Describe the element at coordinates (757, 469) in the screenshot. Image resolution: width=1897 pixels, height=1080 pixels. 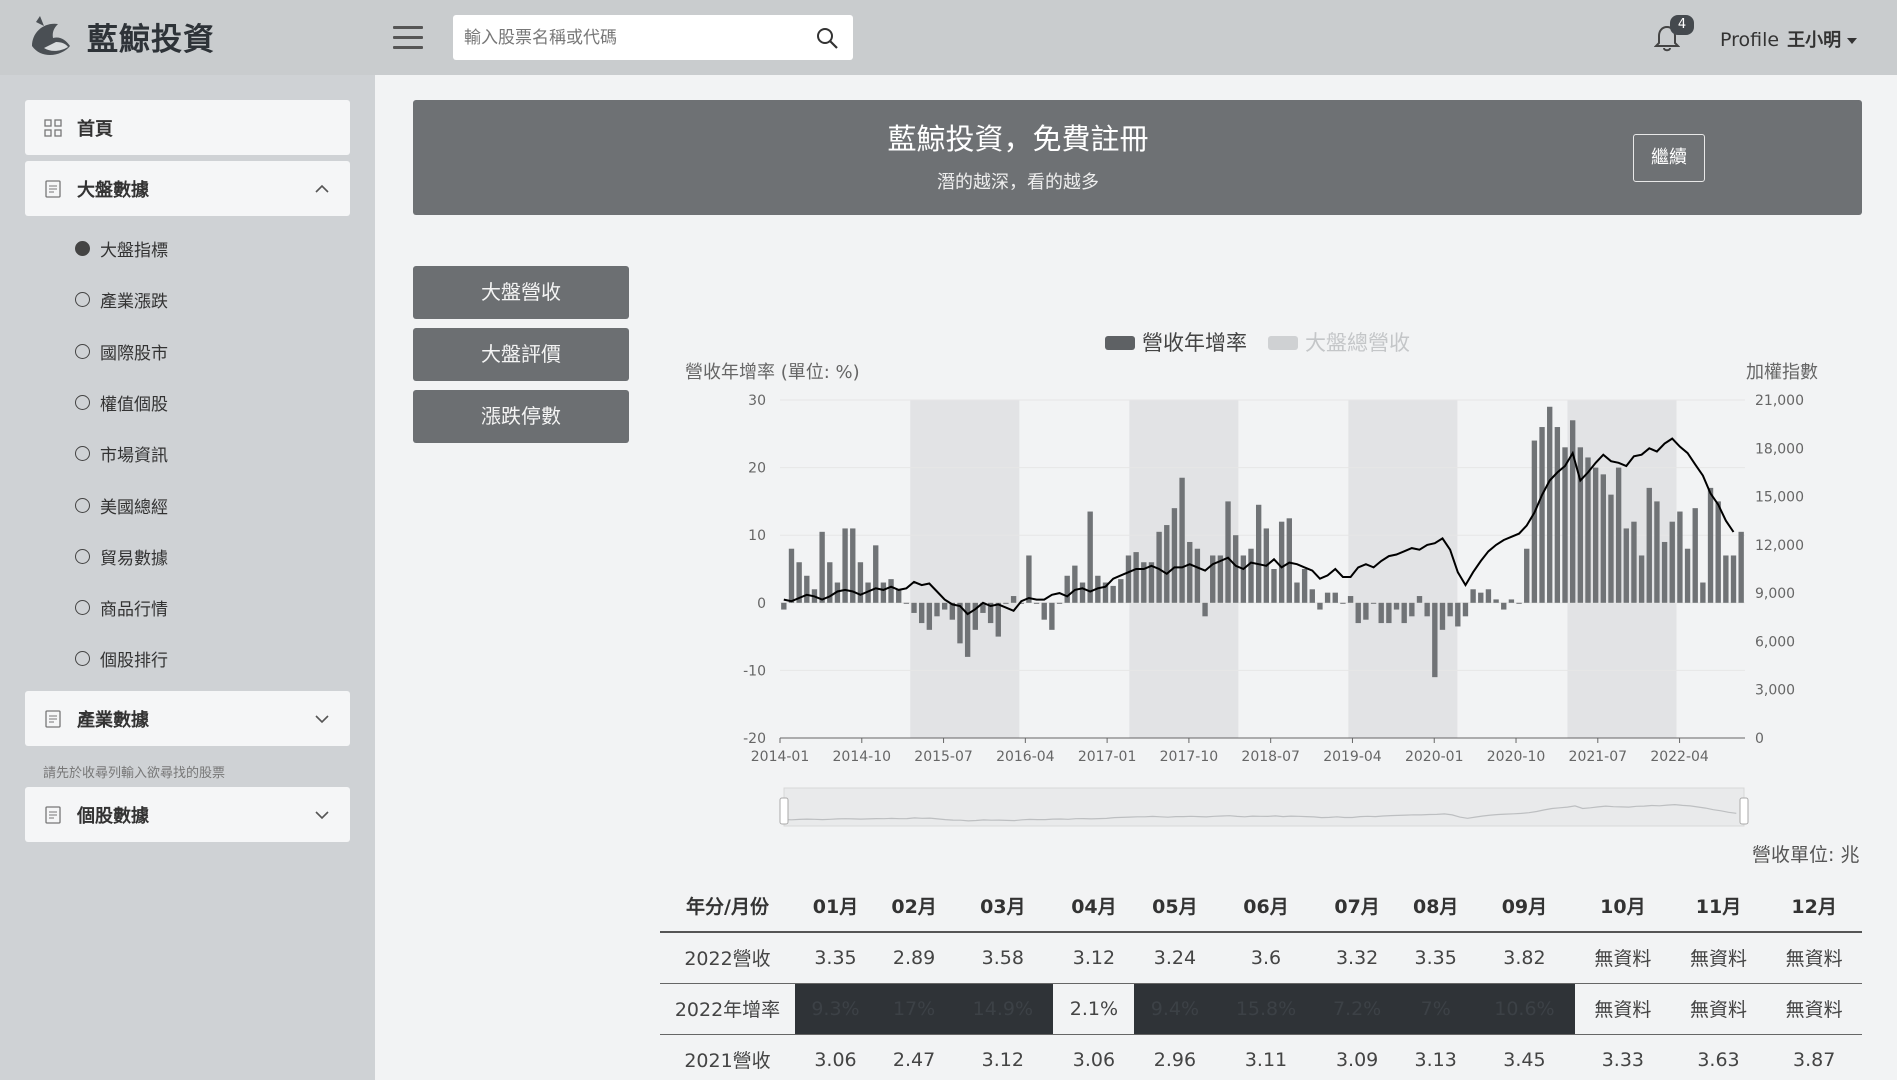
I see `y-left-tick-label: 20` at that location.